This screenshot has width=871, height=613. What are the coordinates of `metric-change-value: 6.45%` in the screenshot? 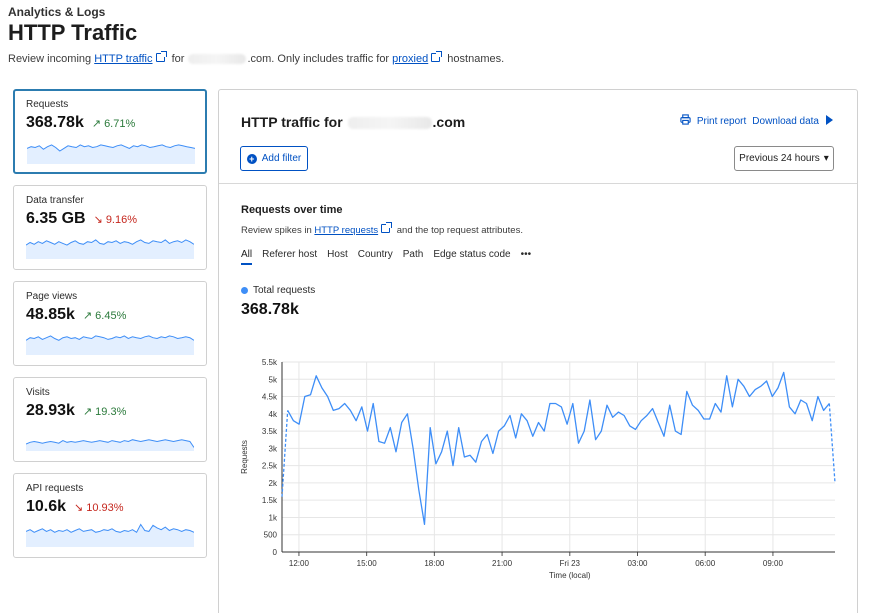 It's located at (111, 316).